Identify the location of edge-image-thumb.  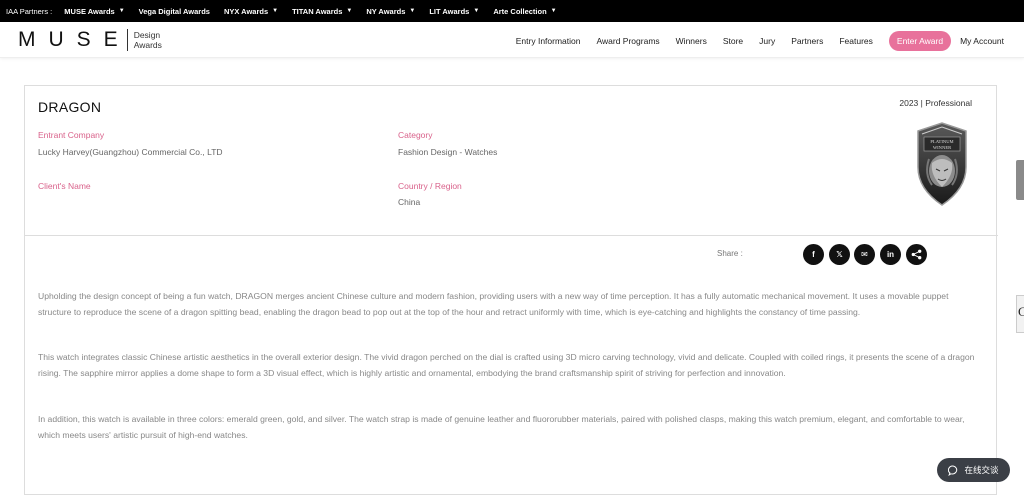
(1020, 180).